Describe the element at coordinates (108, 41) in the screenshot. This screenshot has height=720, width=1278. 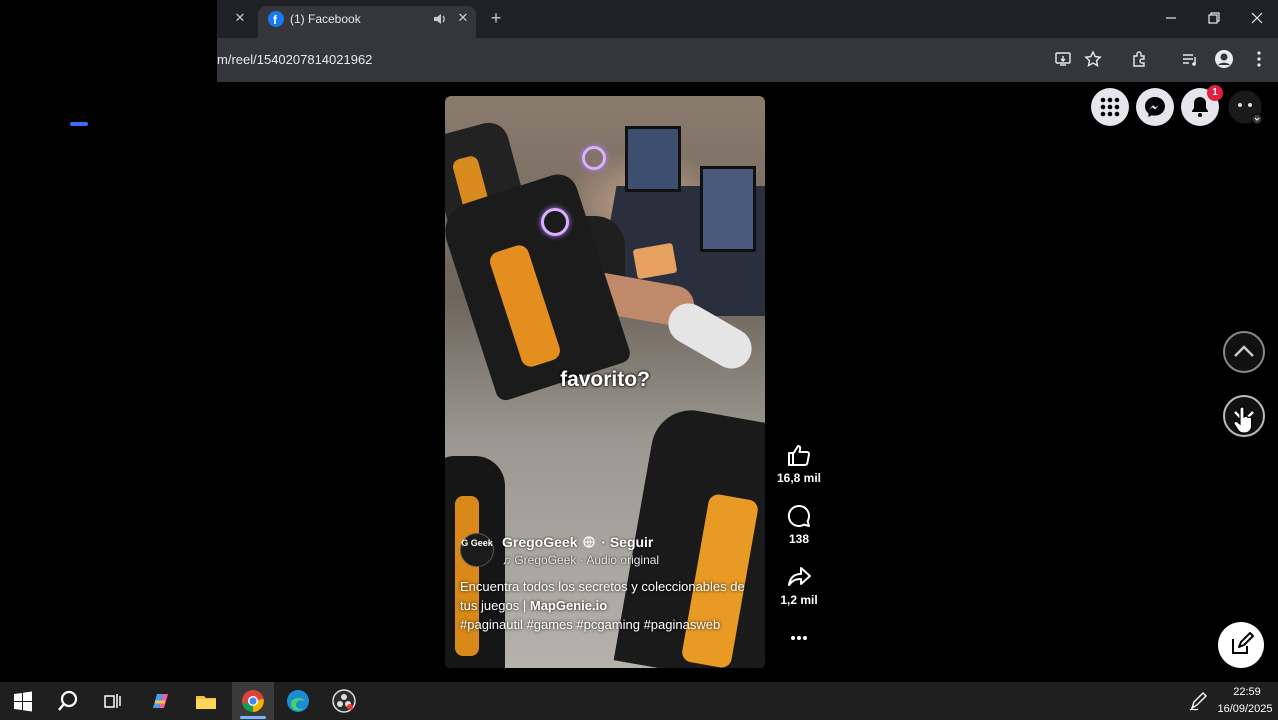
I see `black-overlay` at that location.